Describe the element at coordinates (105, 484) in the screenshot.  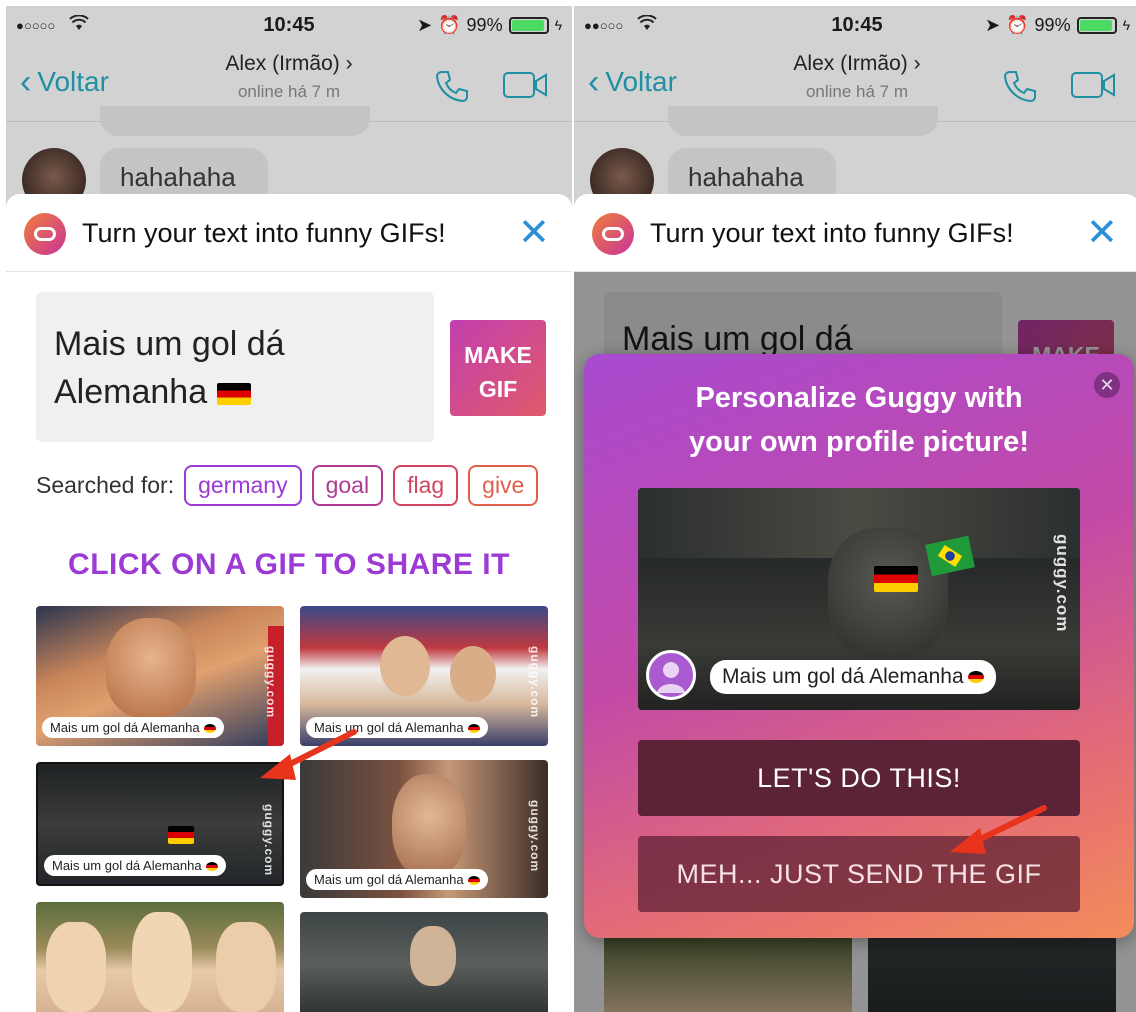
I see `searched-label: Searched for:` at that location.